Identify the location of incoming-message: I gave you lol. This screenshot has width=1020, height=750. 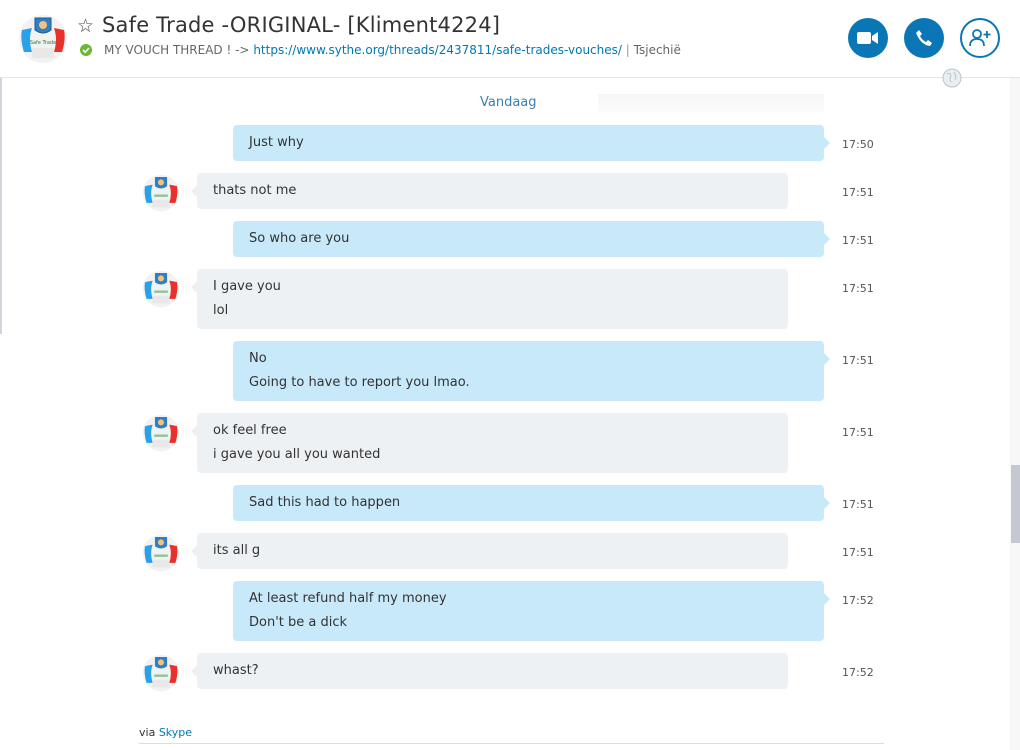
(489, 299).